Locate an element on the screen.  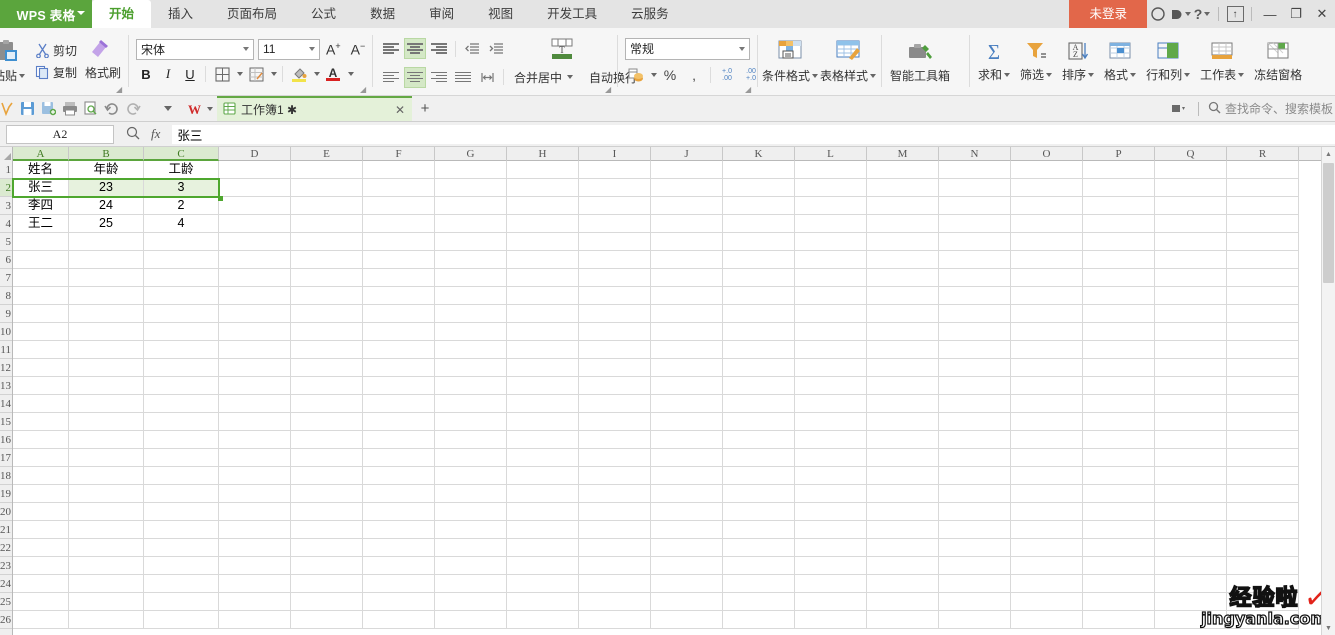
cell-M6 is located at coordinates (903, 260).